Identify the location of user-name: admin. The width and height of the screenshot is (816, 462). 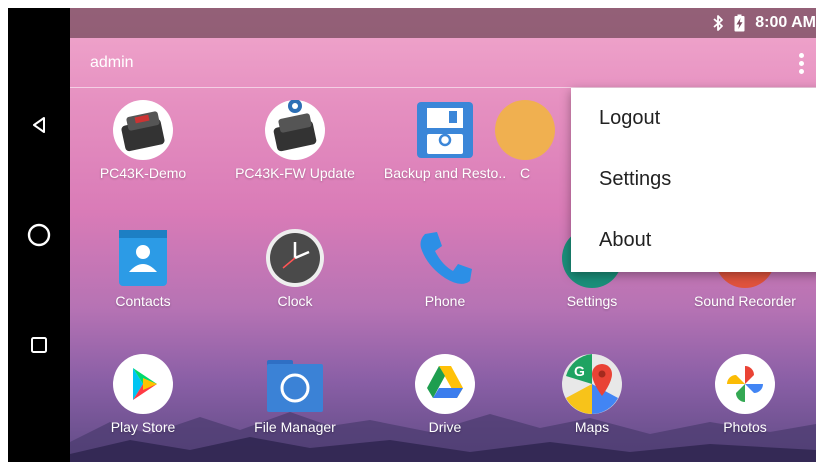
(112, 62).